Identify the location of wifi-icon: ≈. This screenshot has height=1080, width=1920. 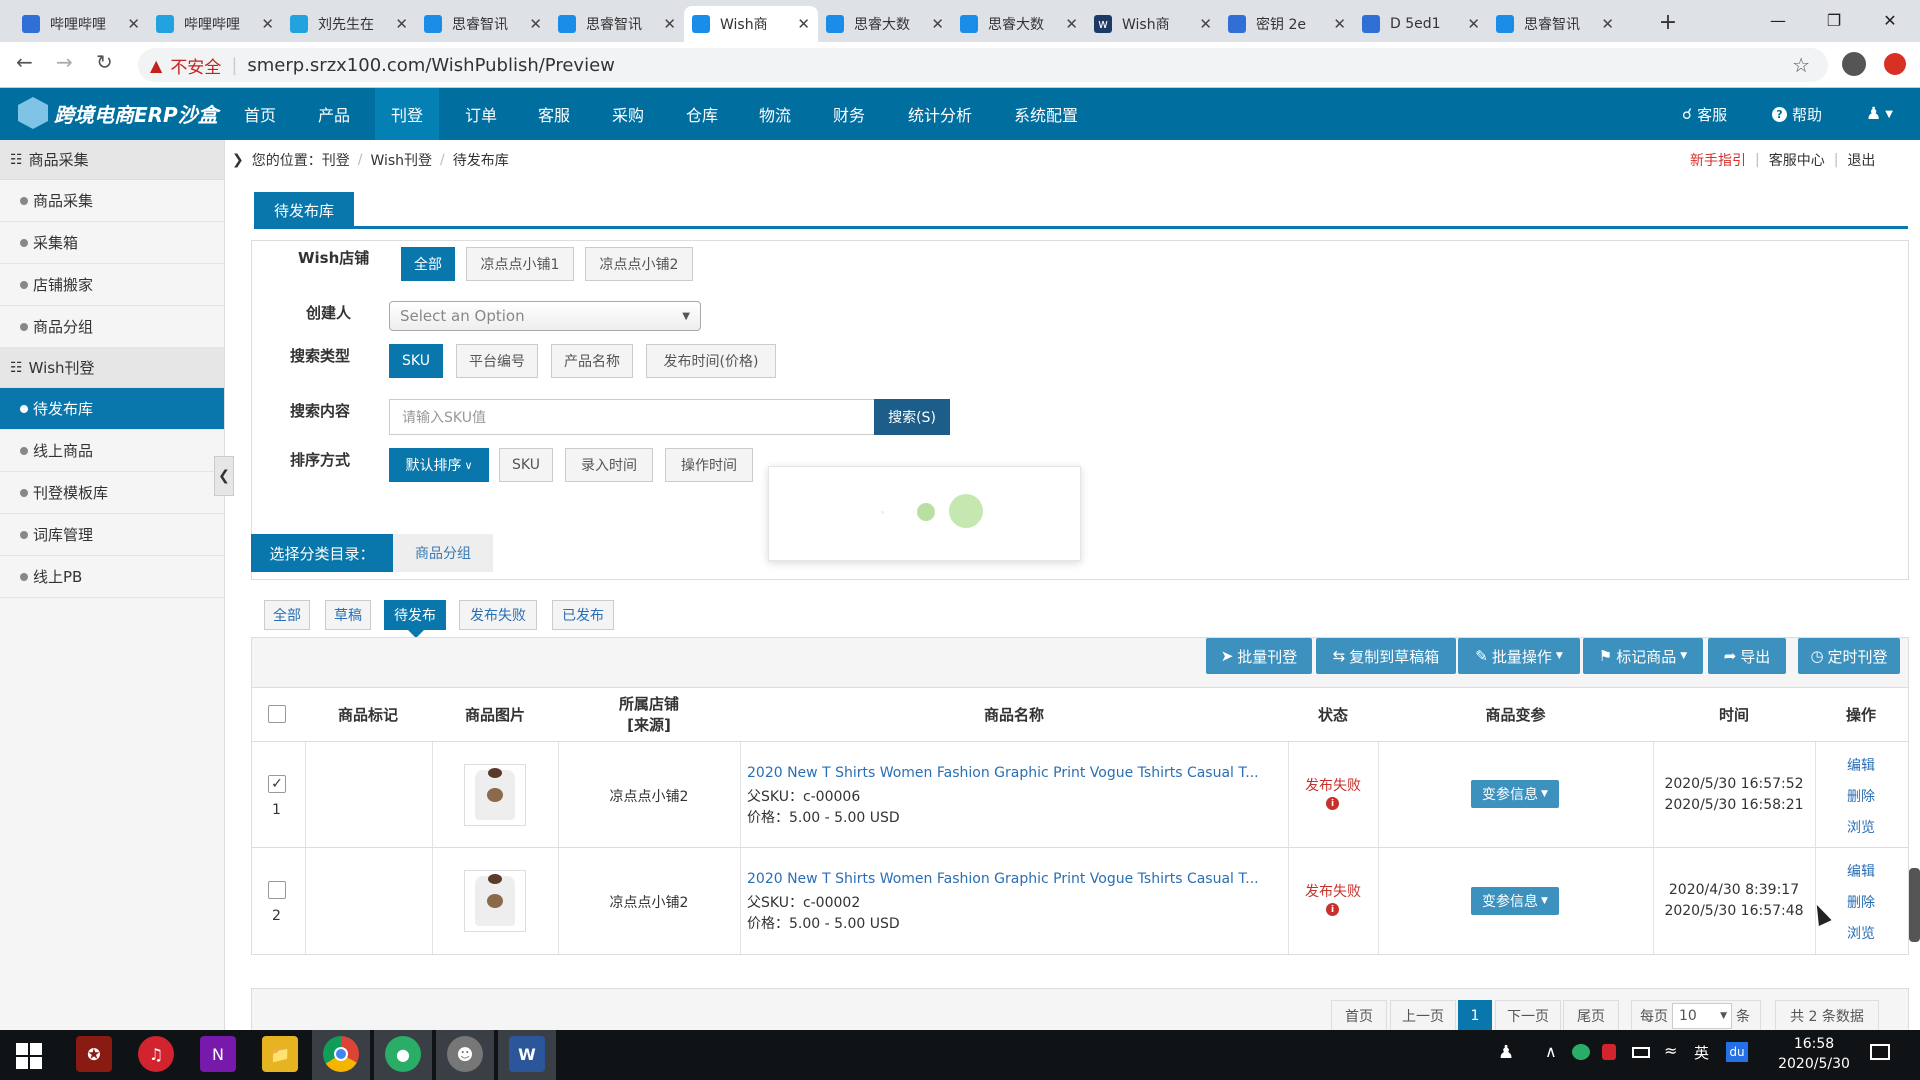
(1670, 1050).